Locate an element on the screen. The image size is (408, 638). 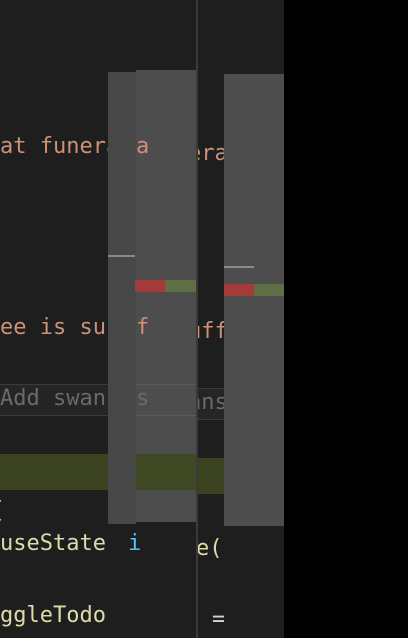
diff-added-line is located at coordinates (54, 472).